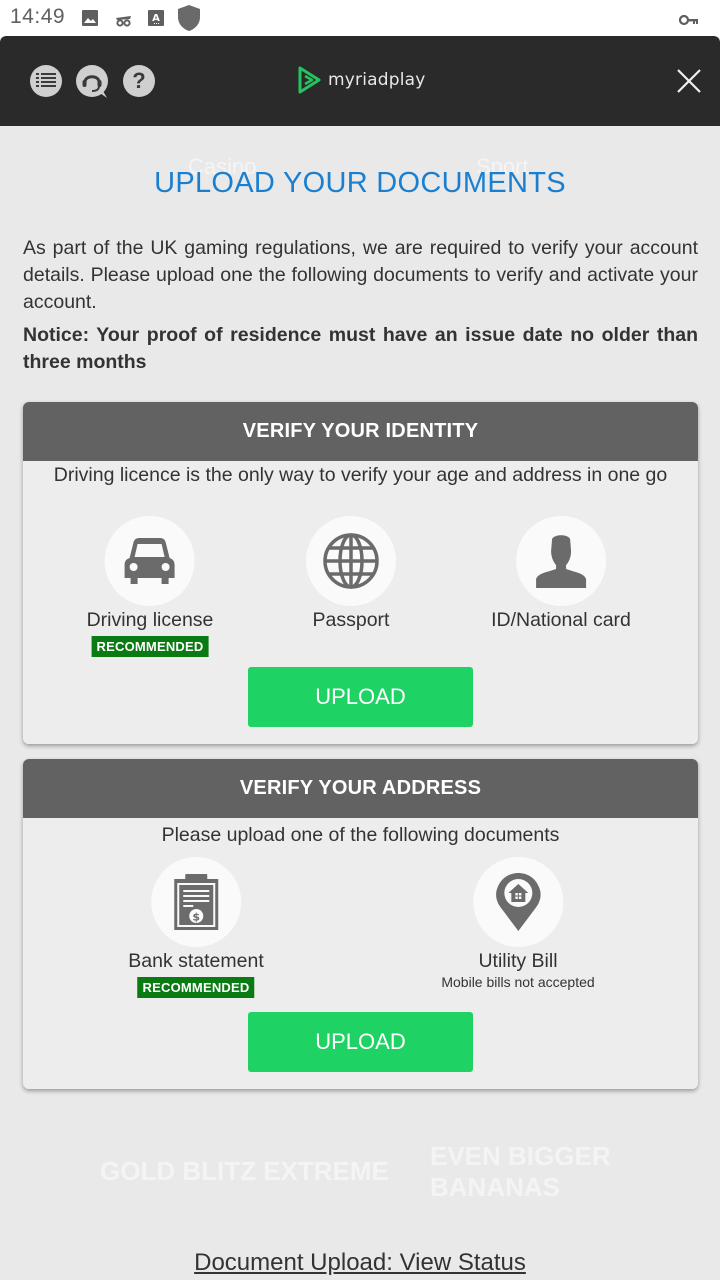 This screenshot has height=1280, width=720. I want to click on option-id-national-card: ID/National card, so click(561, 574).